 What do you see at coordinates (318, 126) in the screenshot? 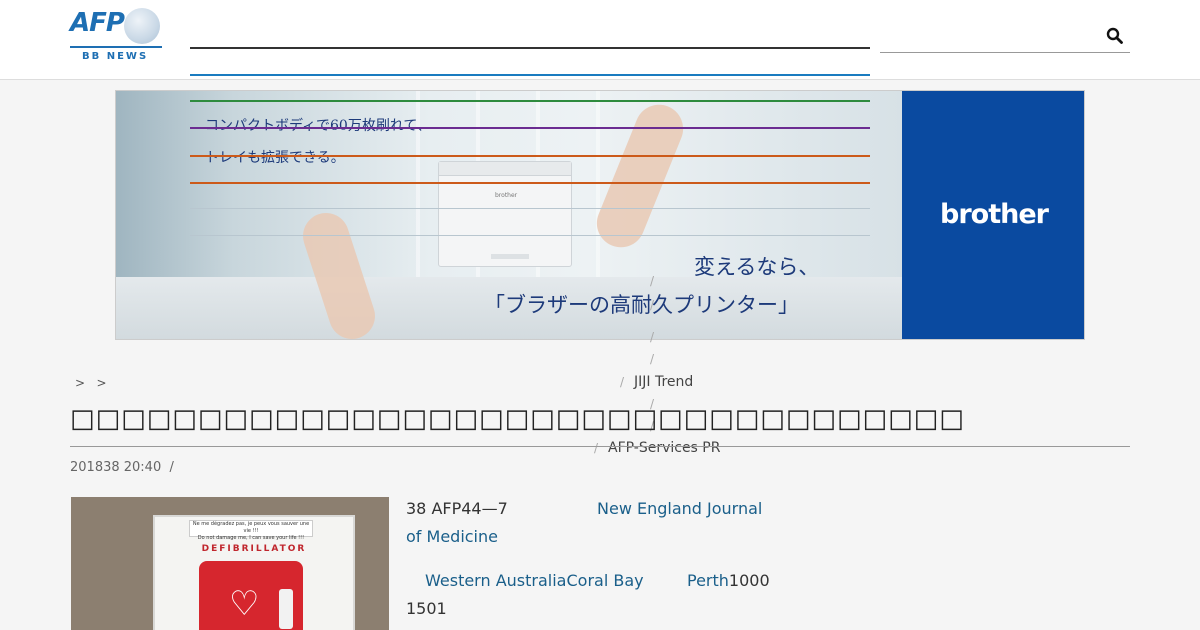
I see `ad-copy-line1: コンパクトボディで60万枚刷れて、` at bounding box center [318, 126].